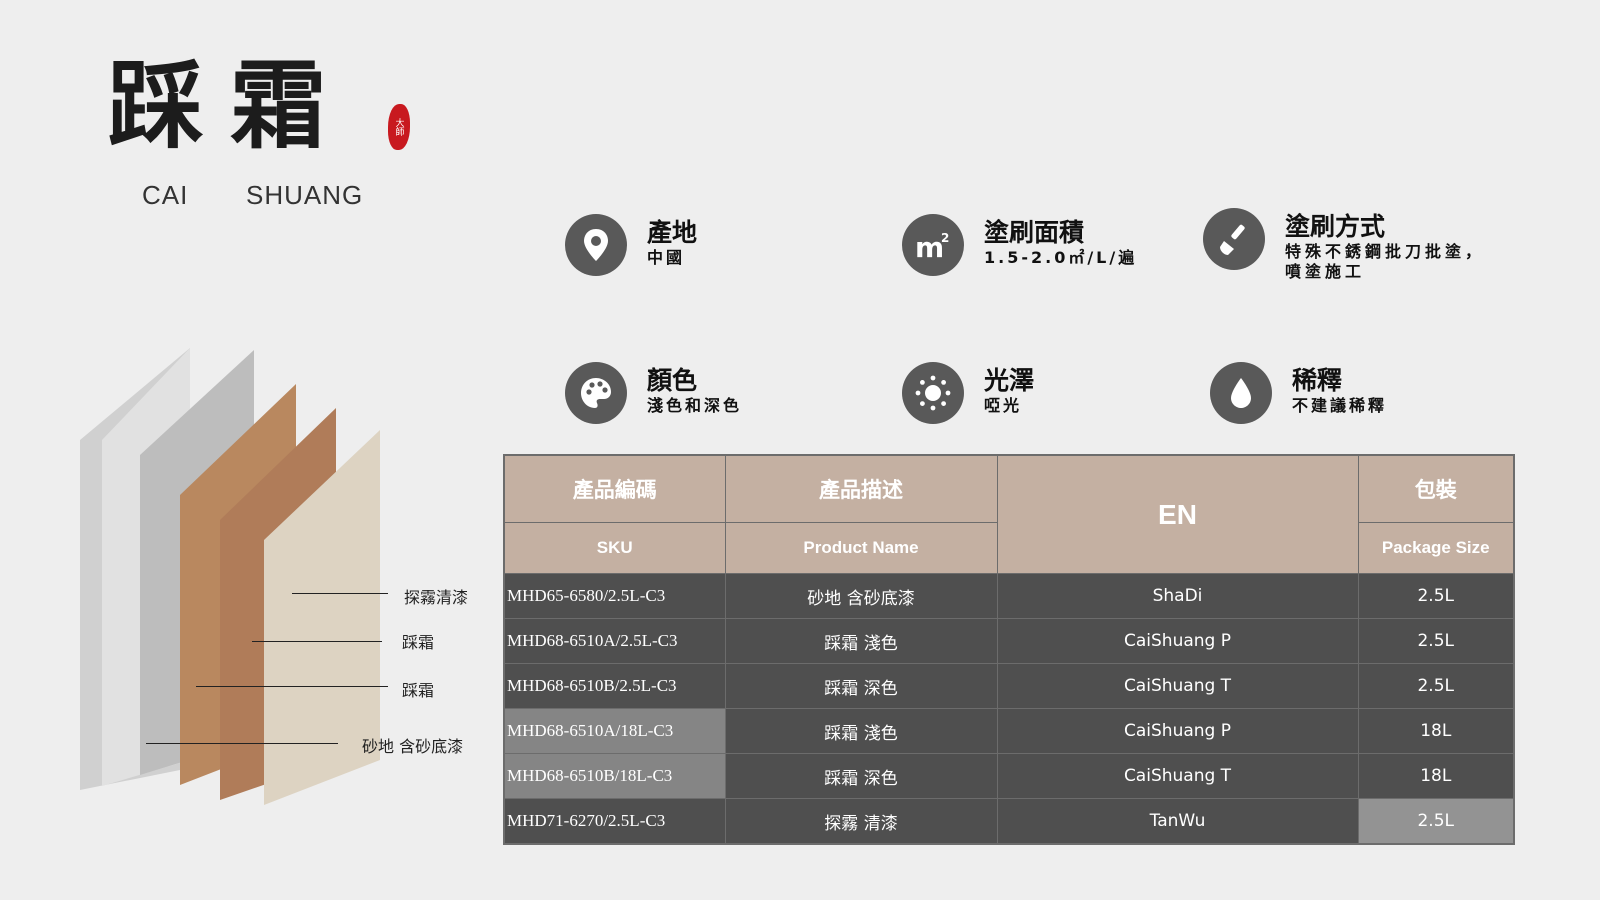 Image resolution: width=1600 pixels, height=900 pixels. Describe the element at coordinates (861, 821) in the screenshot. I see `cell-name: 探霧 清漆` at that location.